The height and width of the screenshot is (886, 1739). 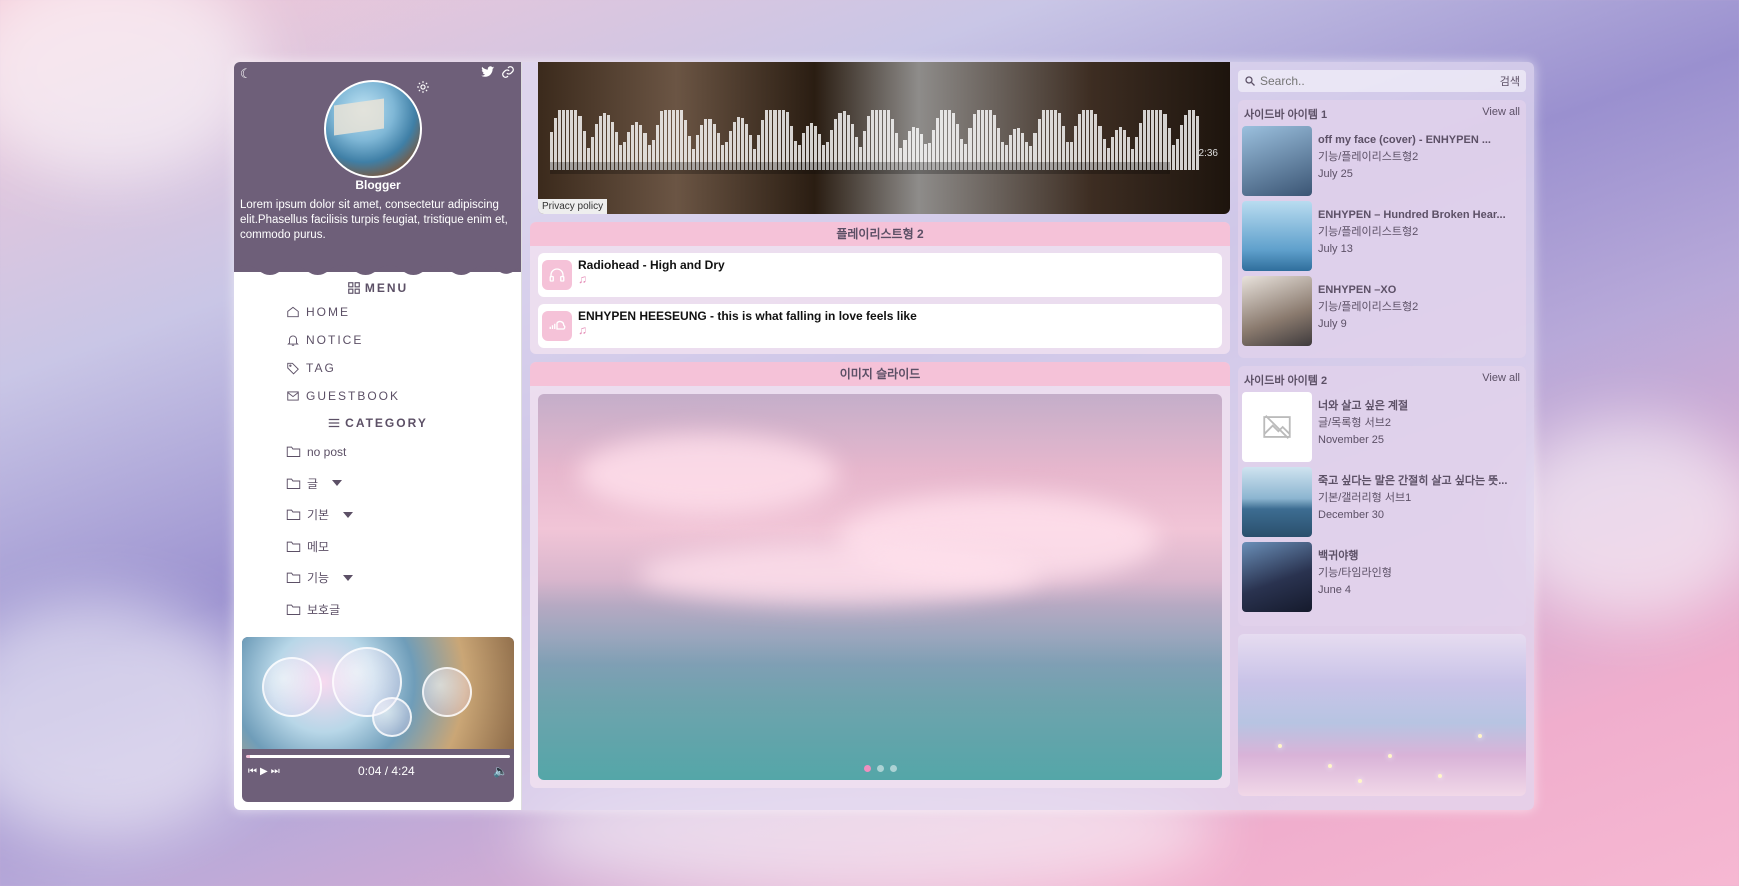 I want to click on blogger-name: Blogger, so click(x=378, y=185).